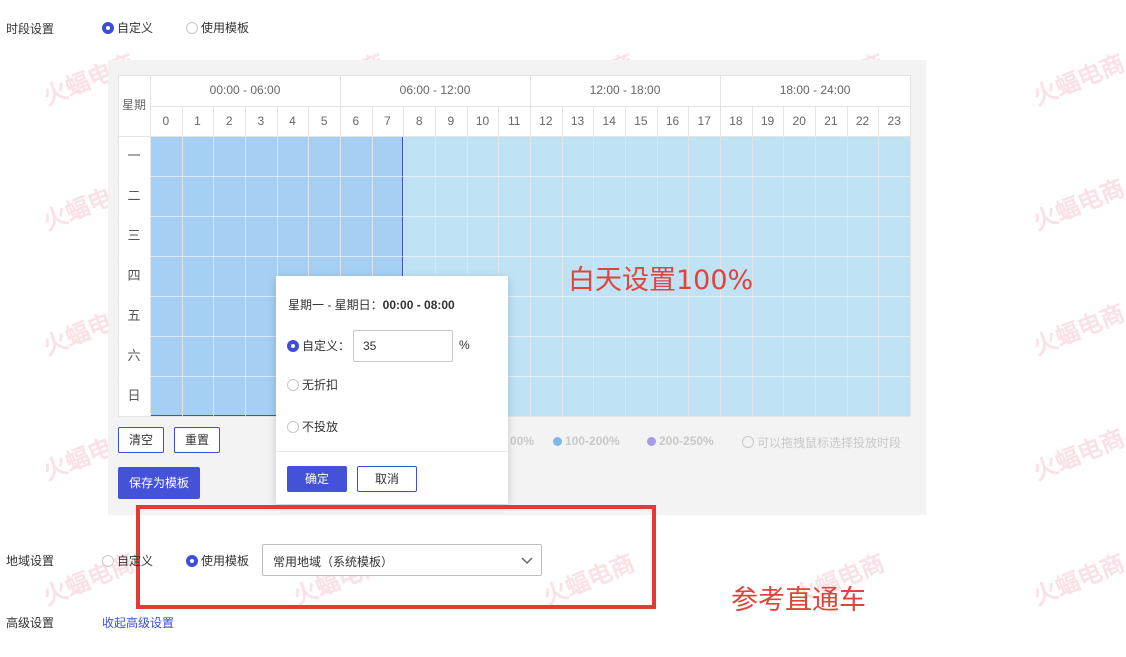 This screenshot has height=657, width=1126. What do you see at coordinates (672, 121) in the screenshot?
I see `hour-header: 16` at bounding box center [672, 121].